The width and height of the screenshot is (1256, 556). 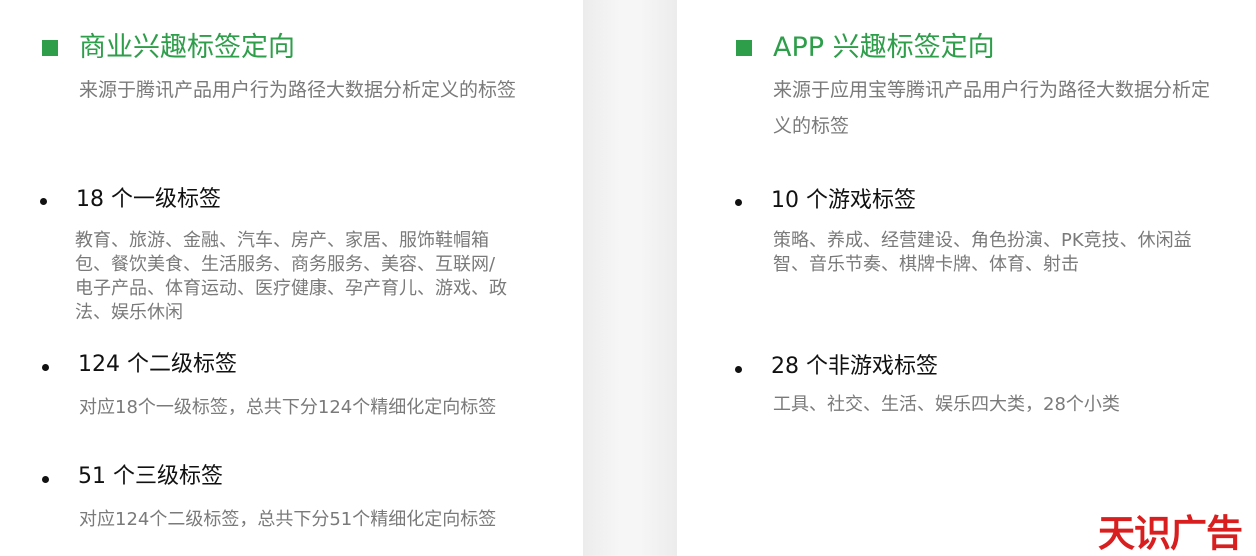 What do you see at coordinates (148, 199) in the screenshot?
I see `left-item-1-title: 18 个一级标签` at bounding box center [148, 199].